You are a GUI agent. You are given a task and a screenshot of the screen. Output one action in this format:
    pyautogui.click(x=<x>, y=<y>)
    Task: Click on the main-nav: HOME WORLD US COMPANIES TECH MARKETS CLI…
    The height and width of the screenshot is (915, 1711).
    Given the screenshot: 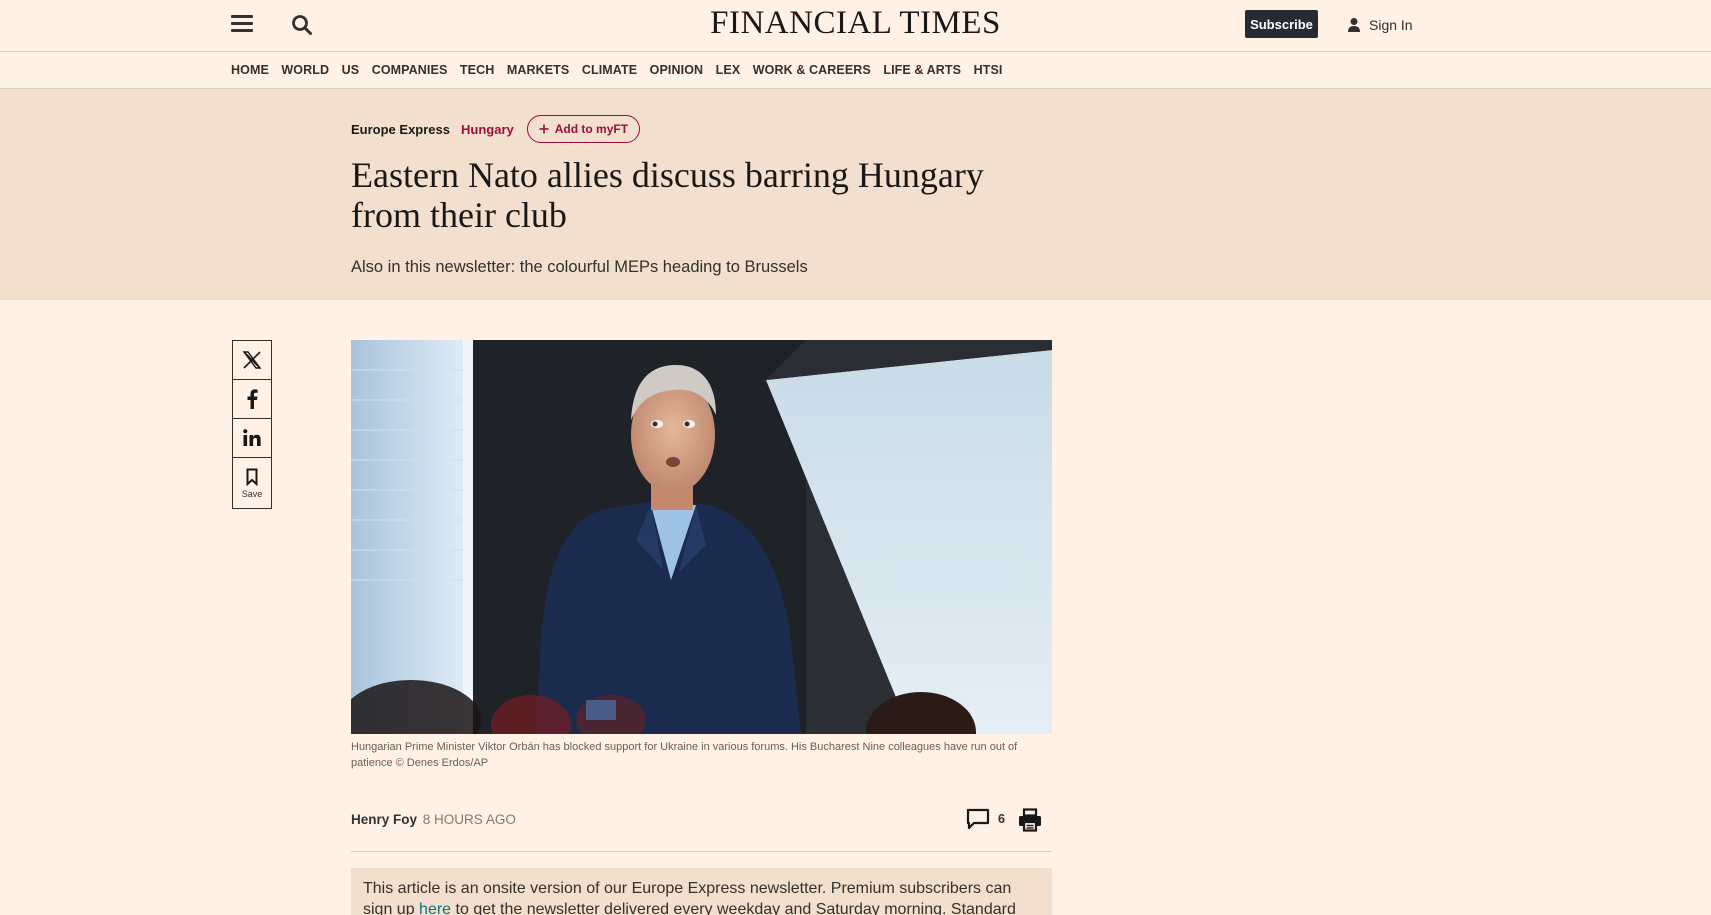 What is the action you would take?
    pyautogui.click(x=855, y=70)
    